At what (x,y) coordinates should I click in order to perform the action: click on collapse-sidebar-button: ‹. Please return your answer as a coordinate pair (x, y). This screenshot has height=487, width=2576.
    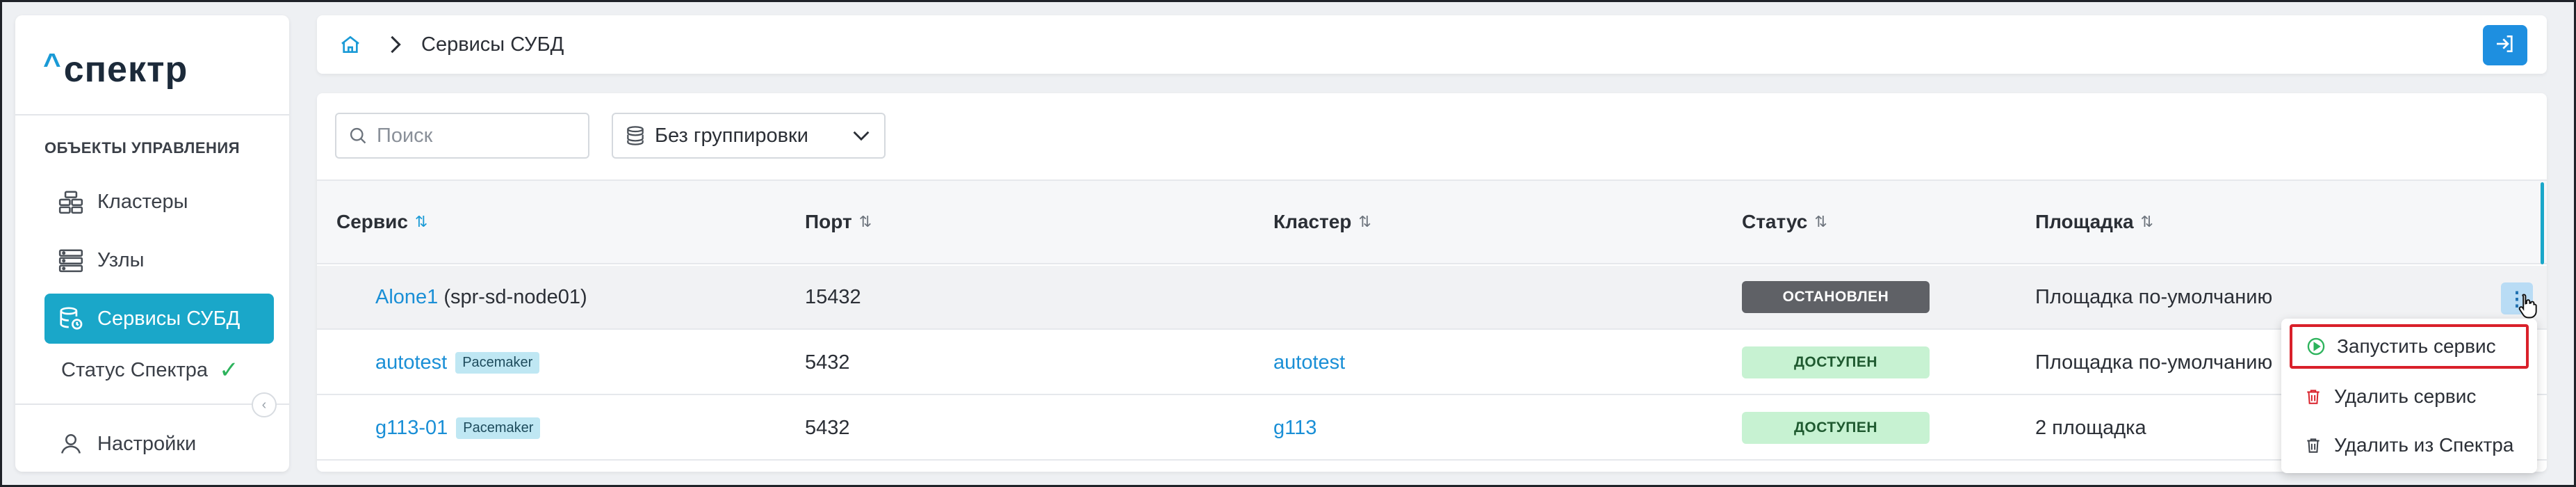
    Looking at the image, I should click on (264, 404).